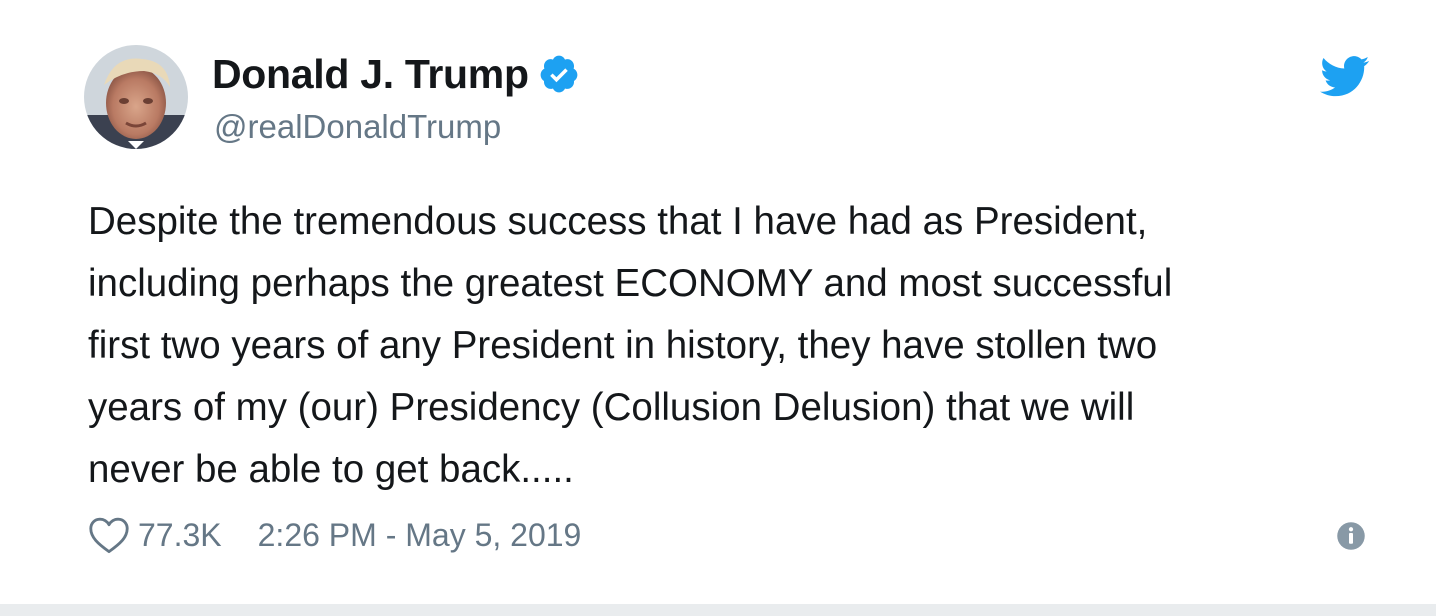 The image size is (1436, 616). Describe the element at coordinates (1345, 77) in the screenshot. I see `twitter-bird-icon` at that location.